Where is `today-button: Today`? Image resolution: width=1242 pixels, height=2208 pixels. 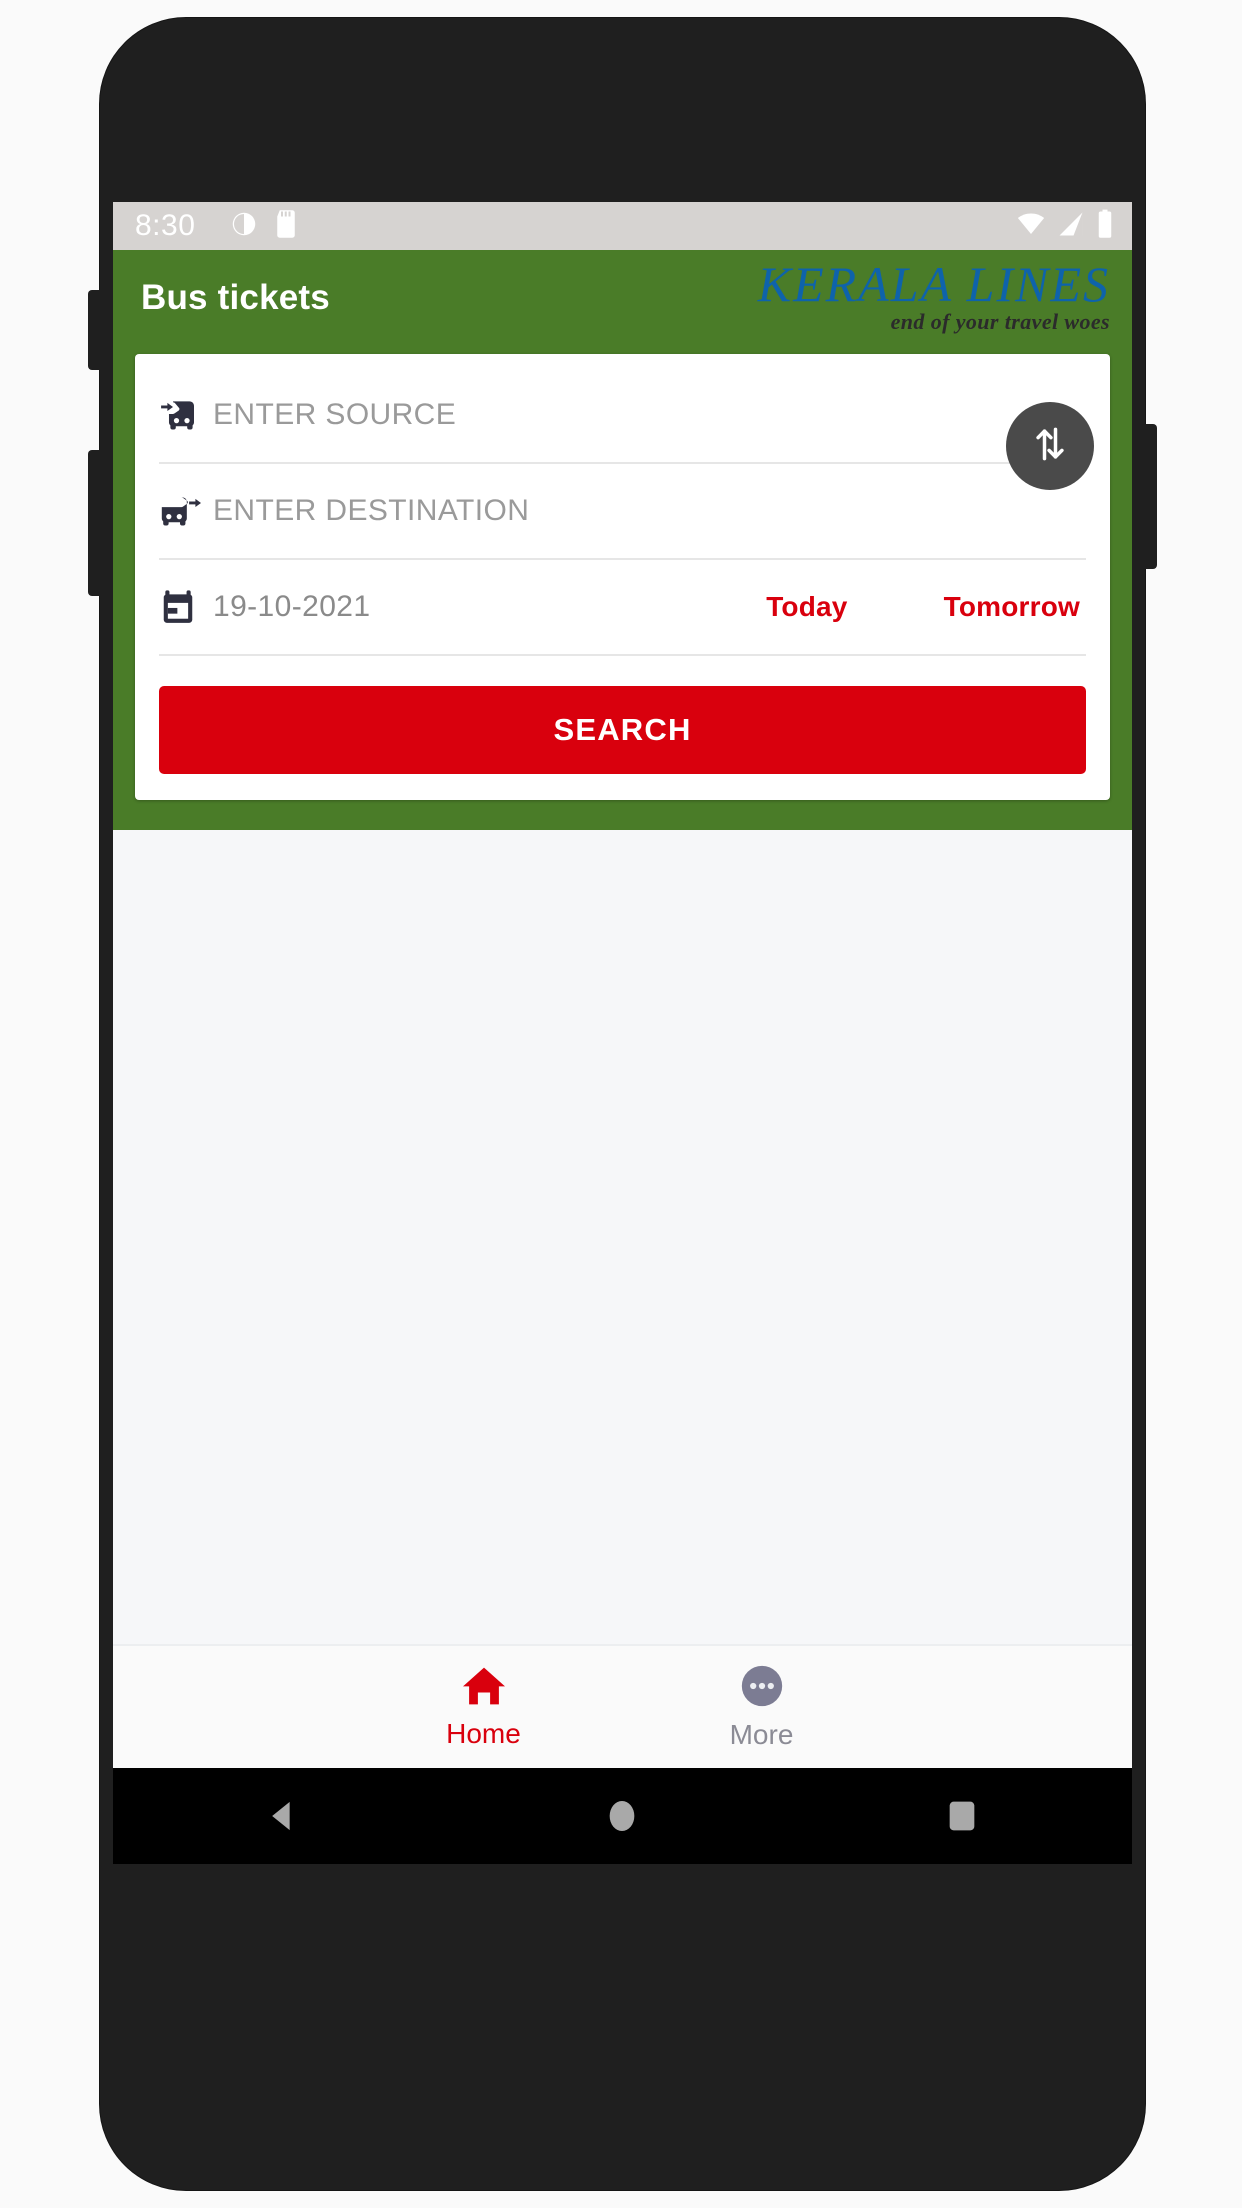 today-button: Today is located at coordinates (806, 607).